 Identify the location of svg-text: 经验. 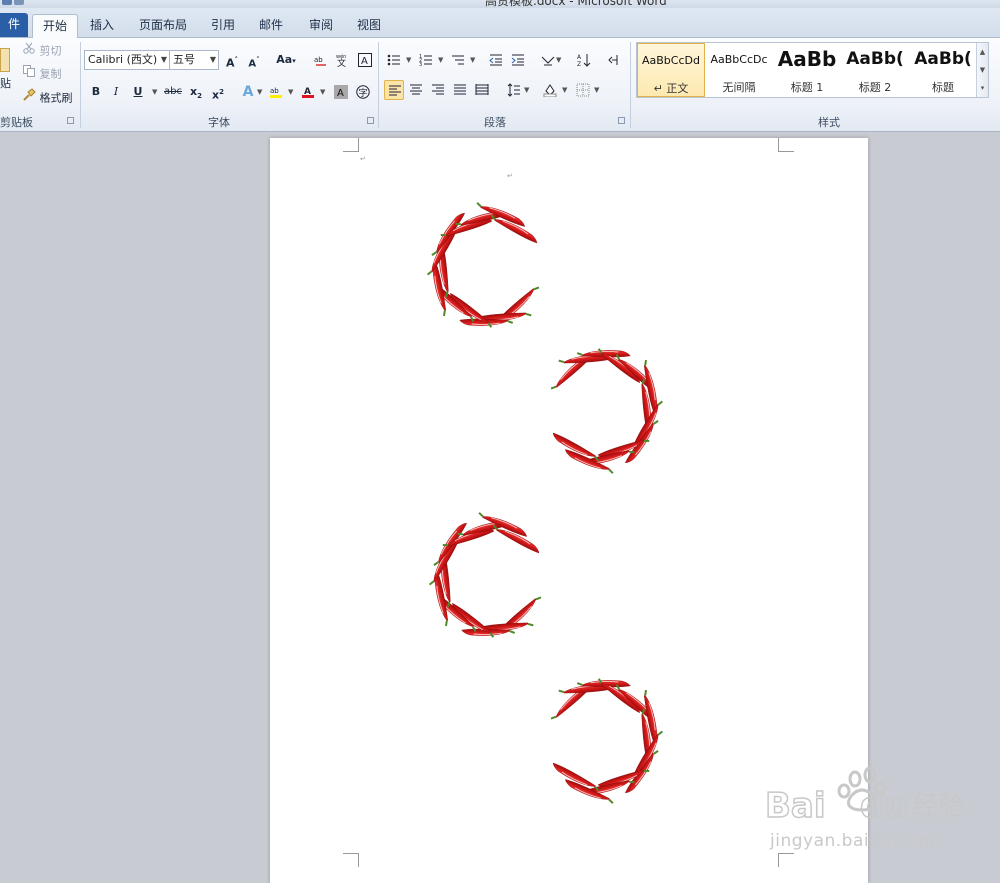
(938, 807).